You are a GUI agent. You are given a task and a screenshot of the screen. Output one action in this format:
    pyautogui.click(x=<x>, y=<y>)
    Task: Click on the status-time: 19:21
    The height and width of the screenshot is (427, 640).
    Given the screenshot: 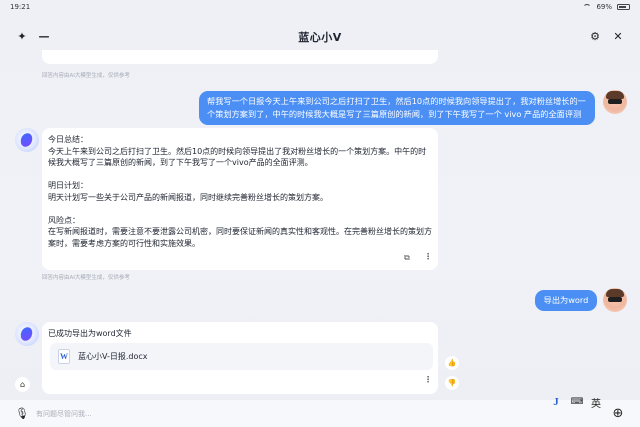 What is the action you would take?
    pyautogui.click(x=20, y=7)
    